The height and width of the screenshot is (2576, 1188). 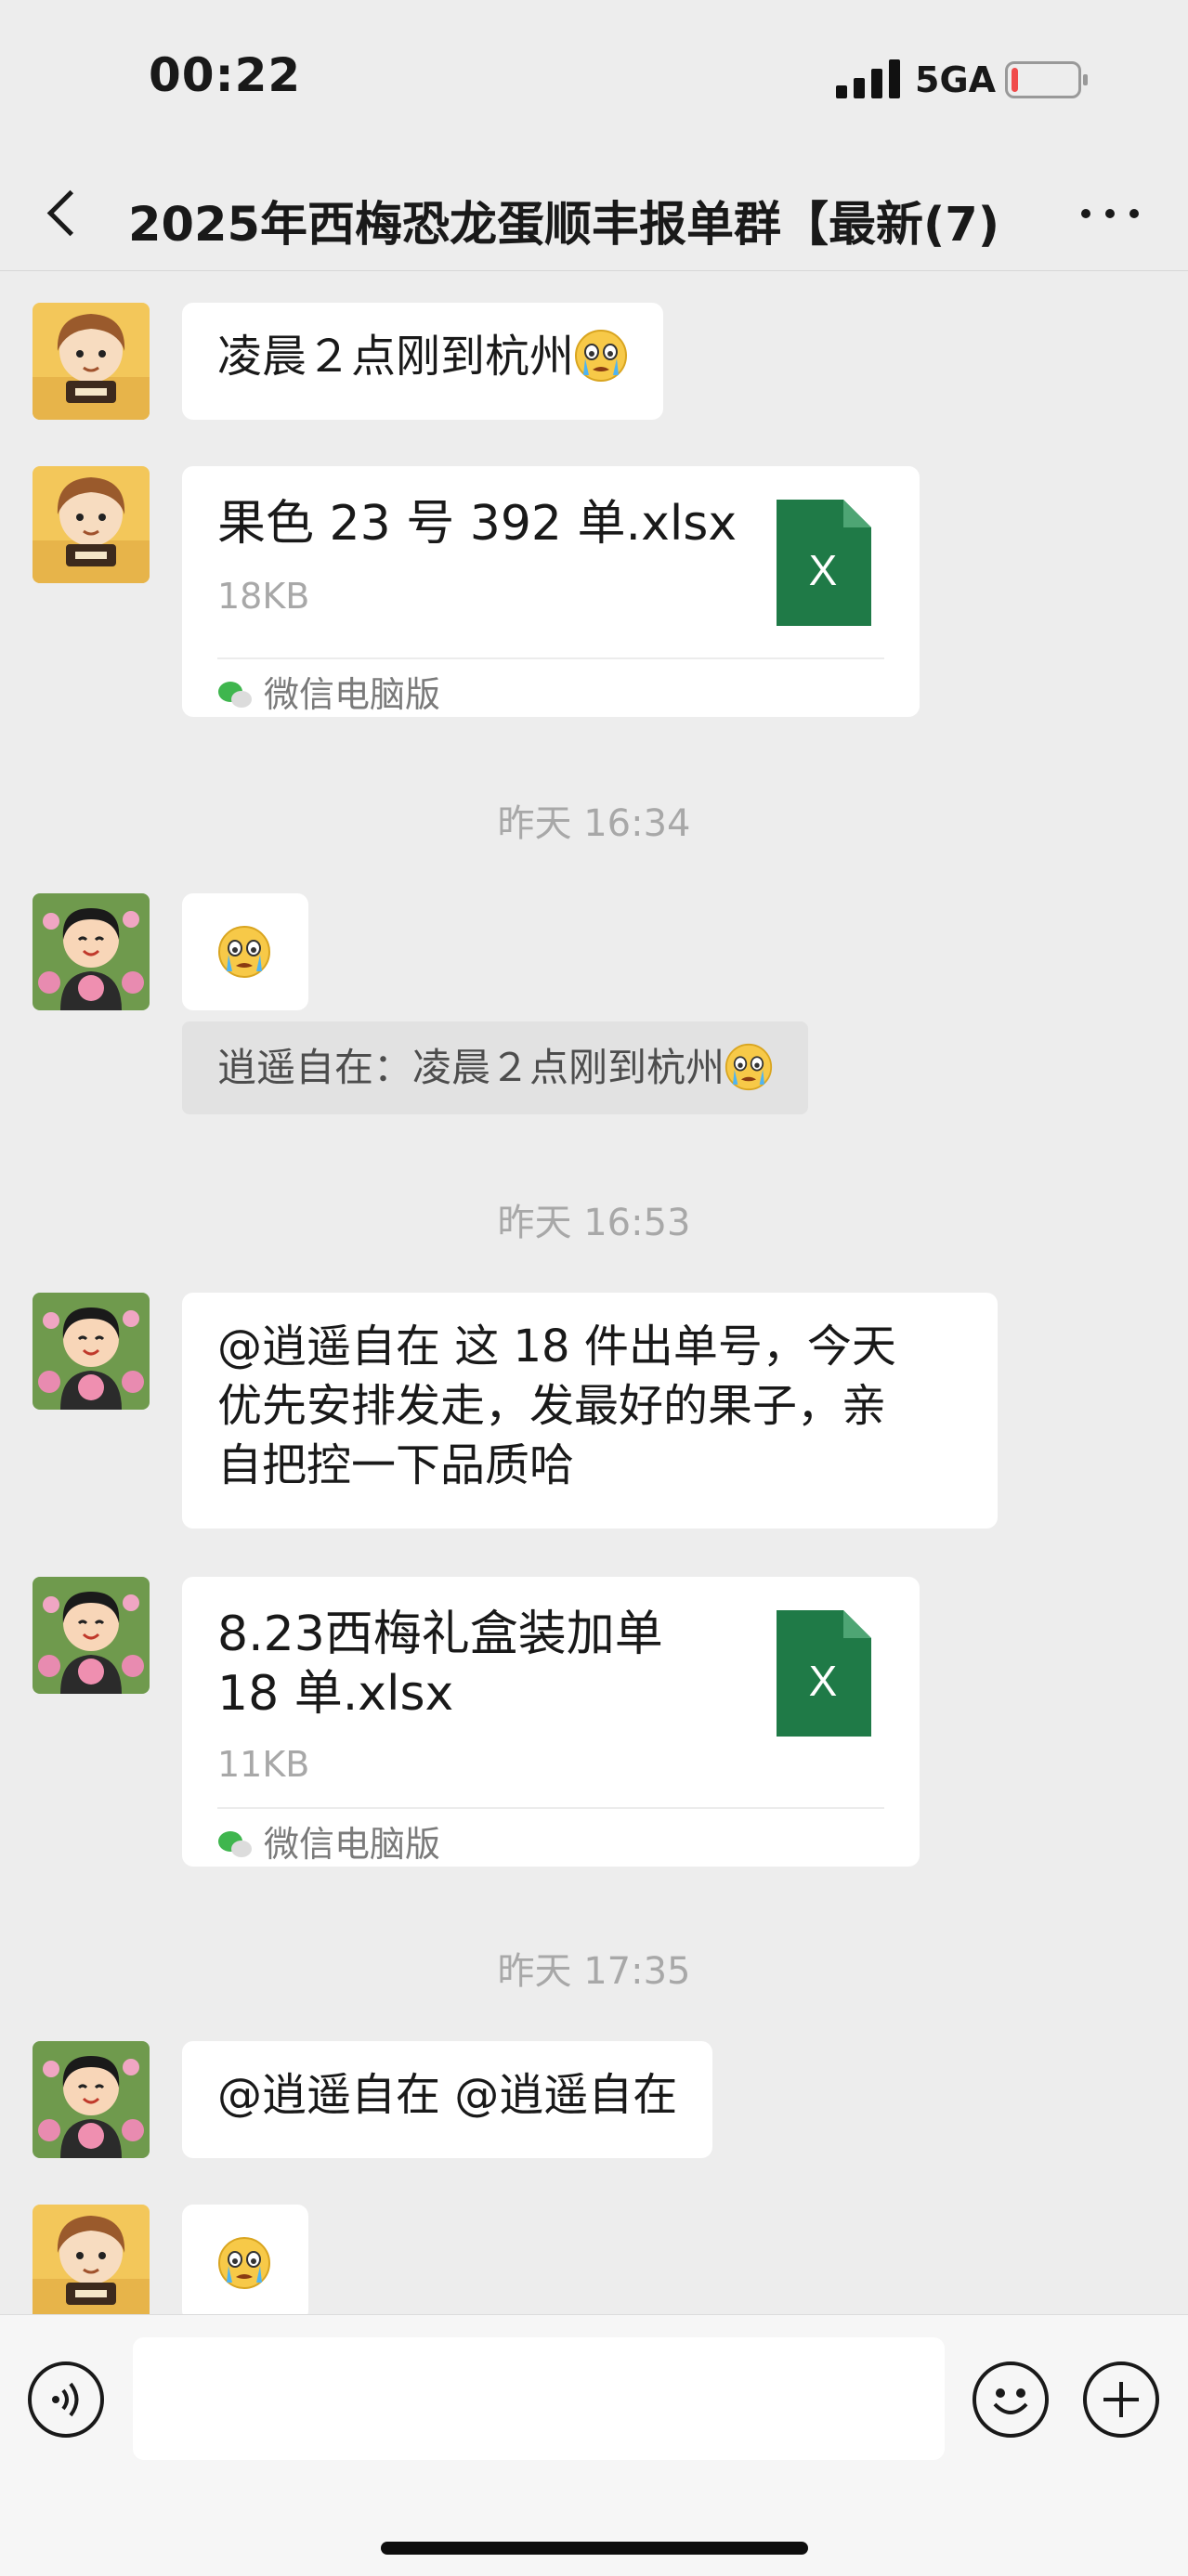 I want to click on timestamp: 昨天 16:34, so click(x=594, y=823).